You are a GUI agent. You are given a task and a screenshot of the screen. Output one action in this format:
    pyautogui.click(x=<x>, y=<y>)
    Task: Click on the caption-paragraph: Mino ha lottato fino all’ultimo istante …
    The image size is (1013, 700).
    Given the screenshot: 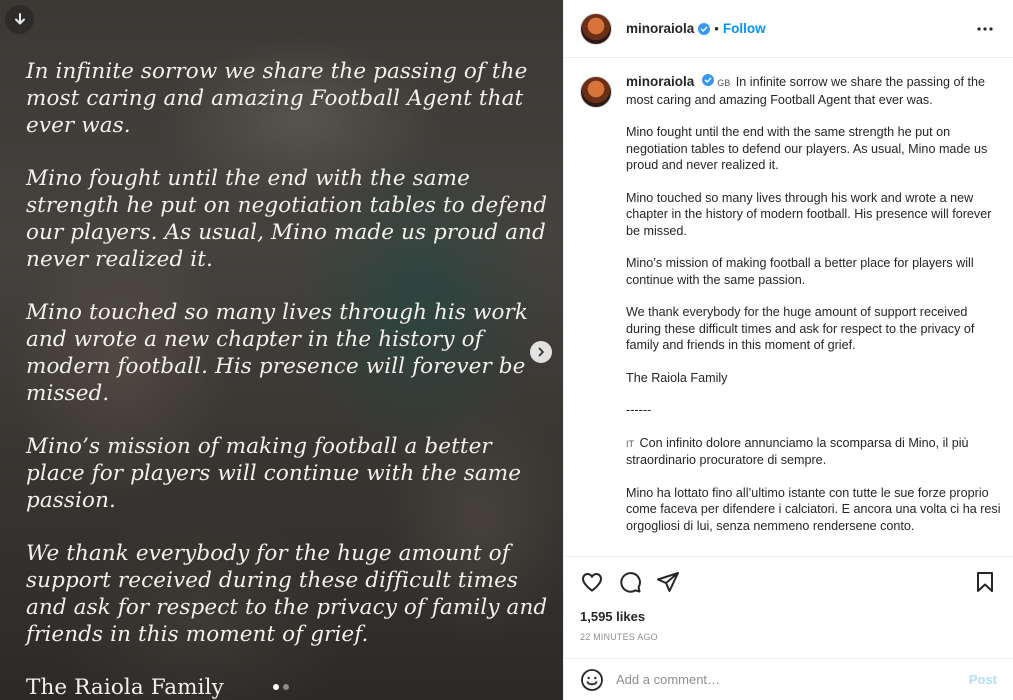 What is the action you would take?
    pyautogui.click(x=813, y=509)
    